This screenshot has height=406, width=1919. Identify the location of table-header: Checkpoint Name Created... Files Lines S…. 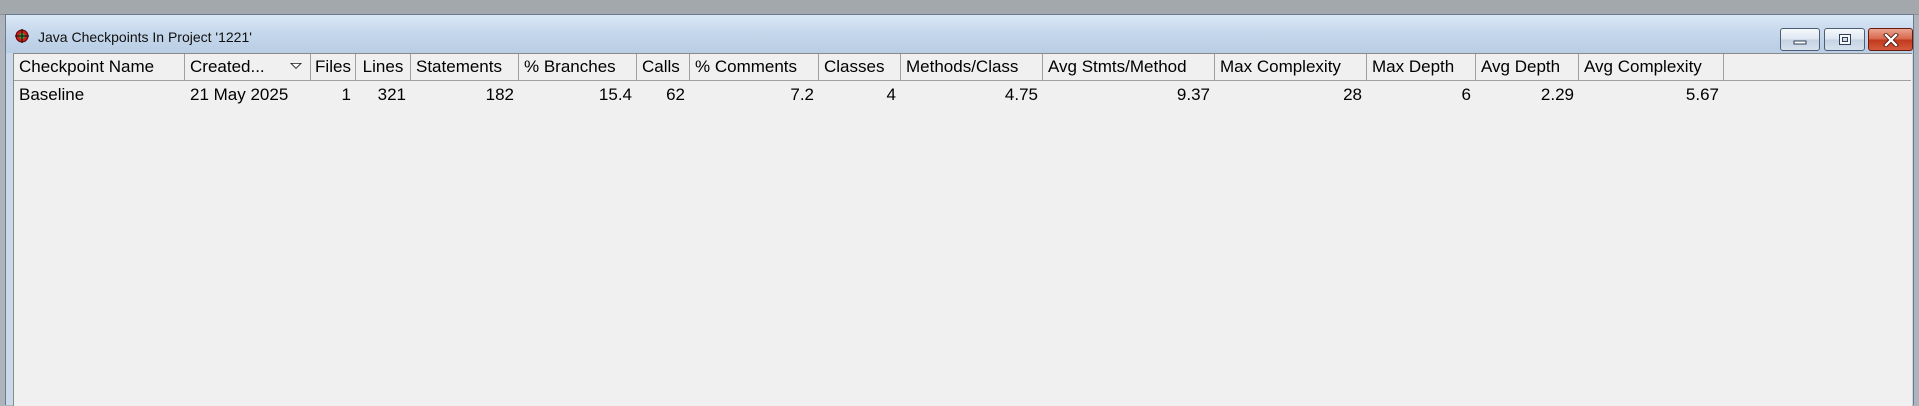
(962, 67).